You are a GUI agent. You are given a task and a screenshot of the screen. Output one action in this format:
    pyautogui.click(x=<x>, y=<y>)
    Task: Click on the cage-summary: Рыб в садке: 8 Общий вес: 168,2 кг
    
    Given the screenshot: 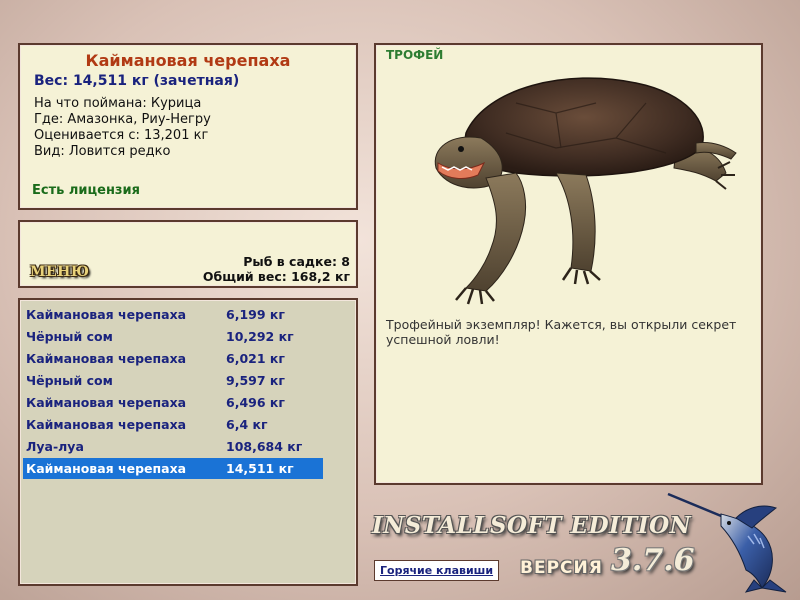 What is the action you would take?
    pyautogui.click(x=276, y=269)
    